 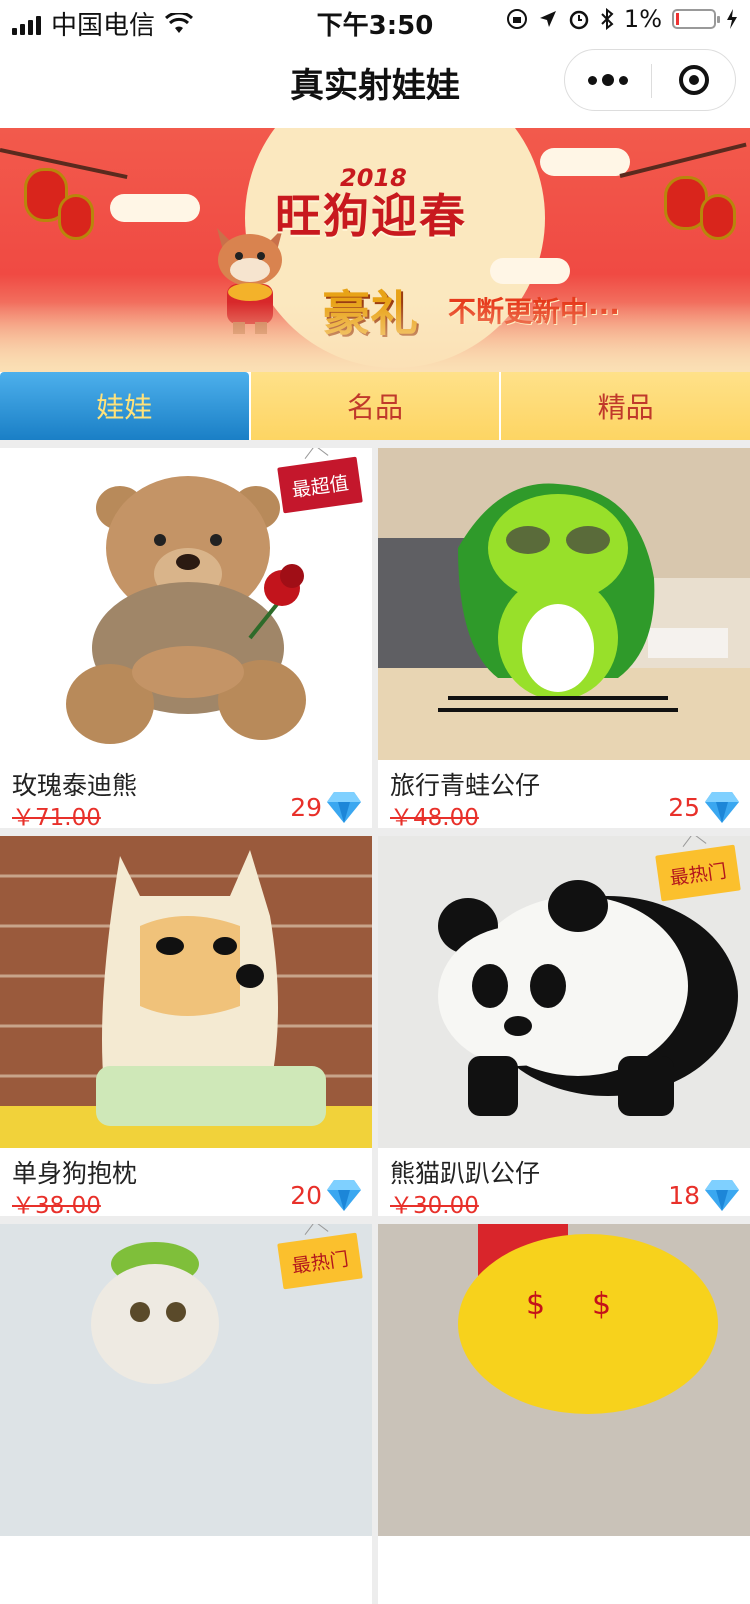 What do you see at coordinates (434, 1204) in the screenshot?
I see `original-price: ￥30.00` at bounding box center [434, 1204].